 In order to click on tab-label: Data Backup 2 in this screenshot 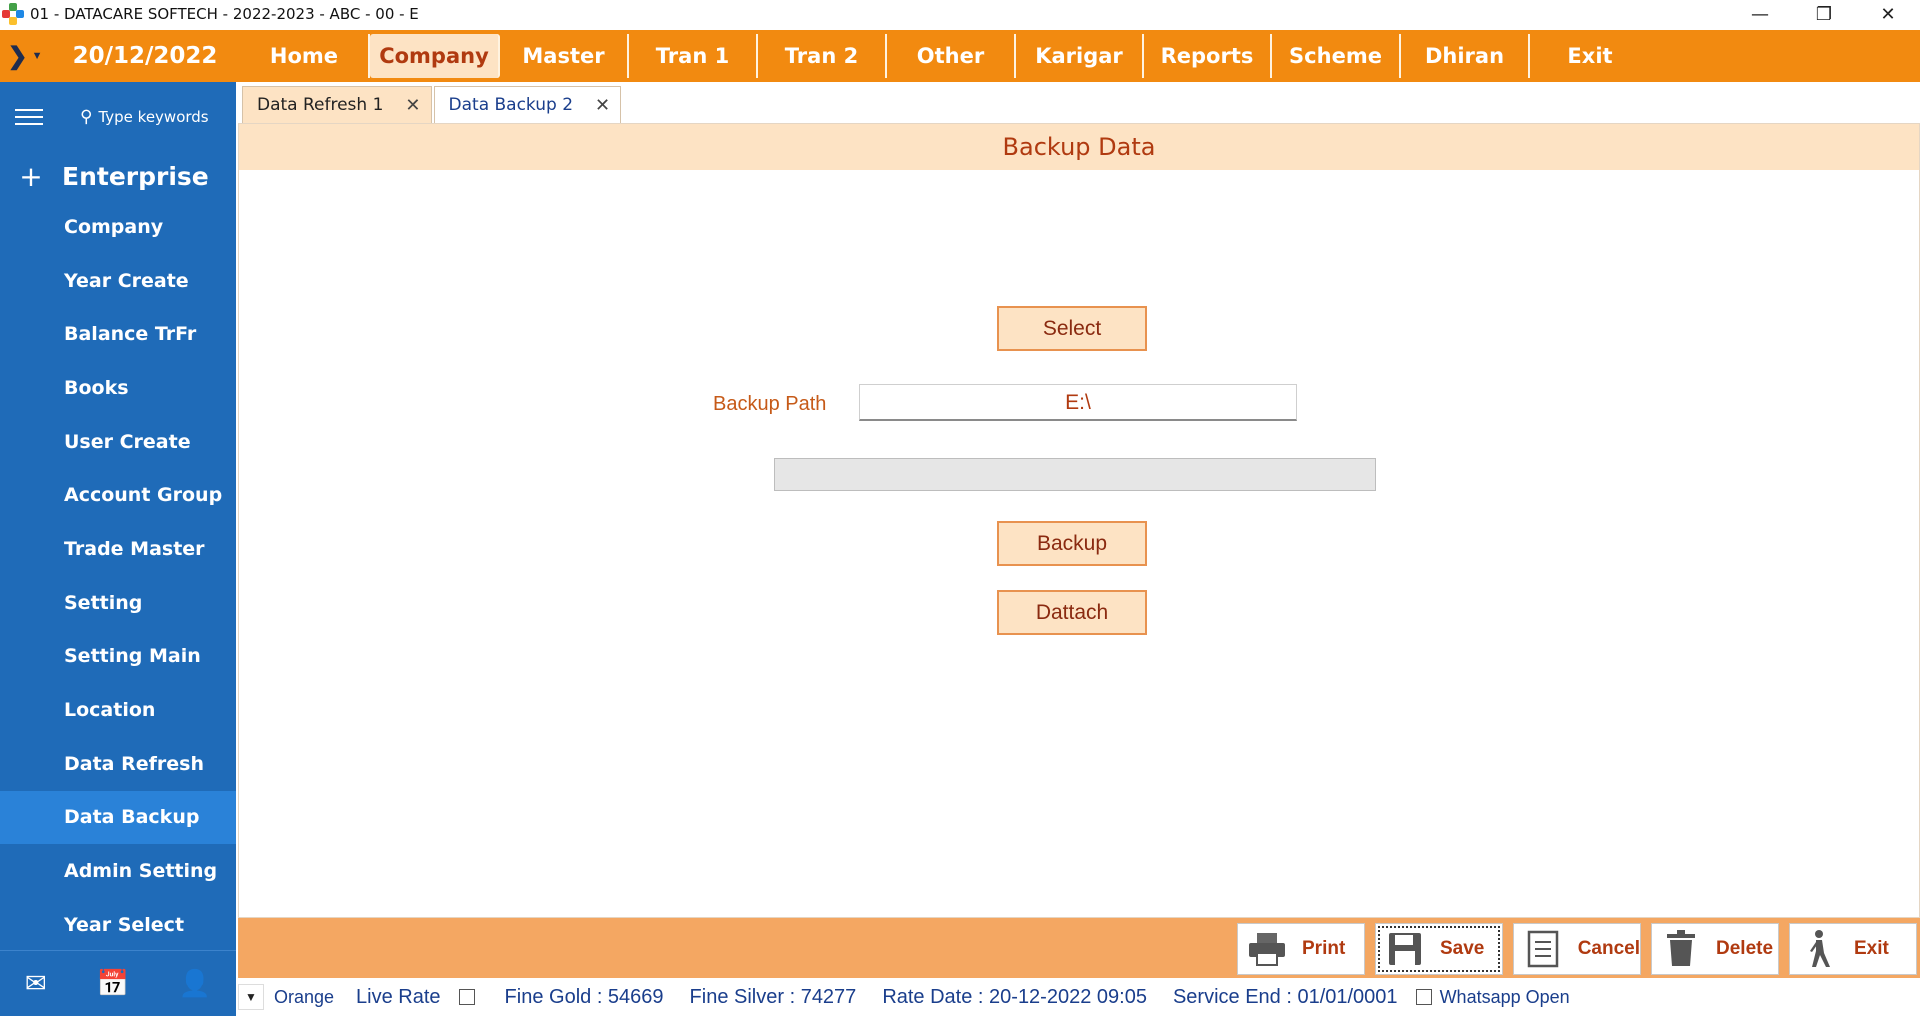, I will do `click(511, 105)`.